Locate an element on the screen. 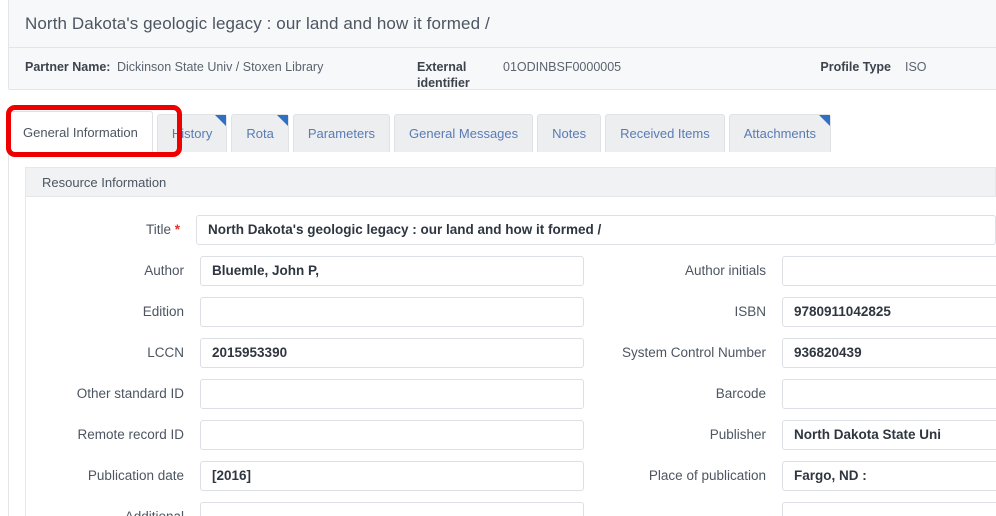 The image size is (996, 516). tab-general-information: General Information is located at coordinates (80, 132).